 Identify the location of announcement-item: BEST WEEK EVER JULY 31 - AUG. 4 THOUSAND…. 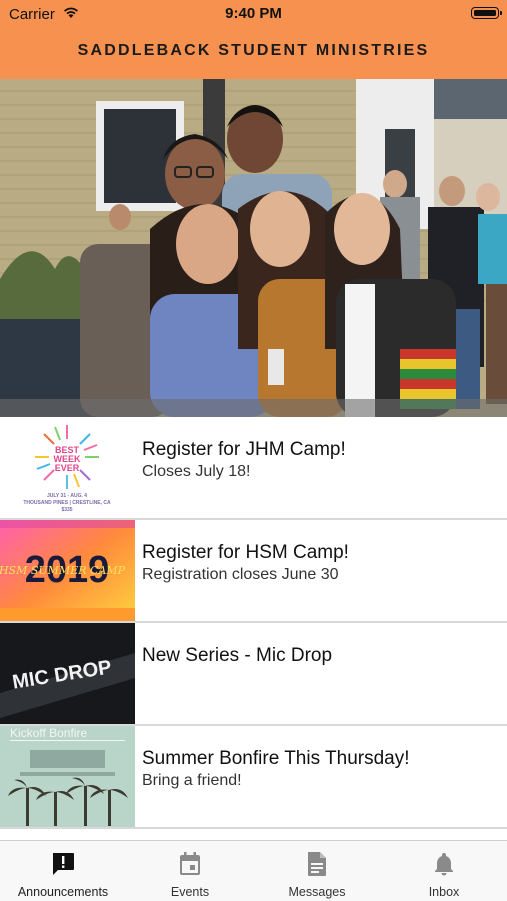
(253, 468).